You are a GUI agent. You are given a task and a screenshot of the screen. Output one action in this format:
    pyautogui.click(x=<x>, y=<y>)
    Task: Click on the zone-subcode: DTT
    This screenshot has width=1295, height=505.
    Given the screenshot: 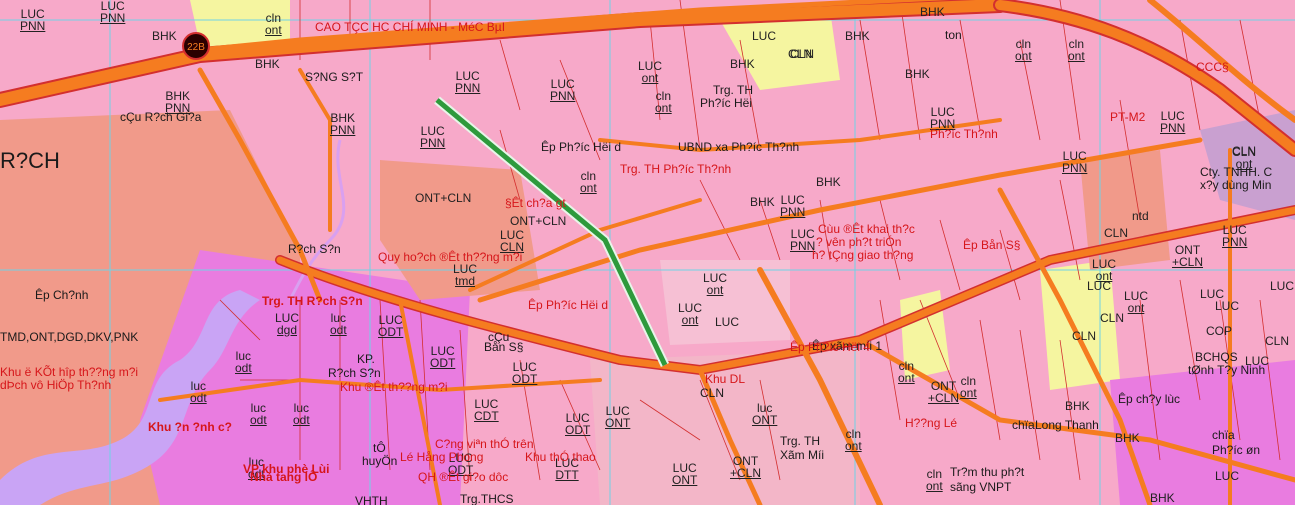 What is the action you would take?
    pyautogui.click(x=567, y=475)
    